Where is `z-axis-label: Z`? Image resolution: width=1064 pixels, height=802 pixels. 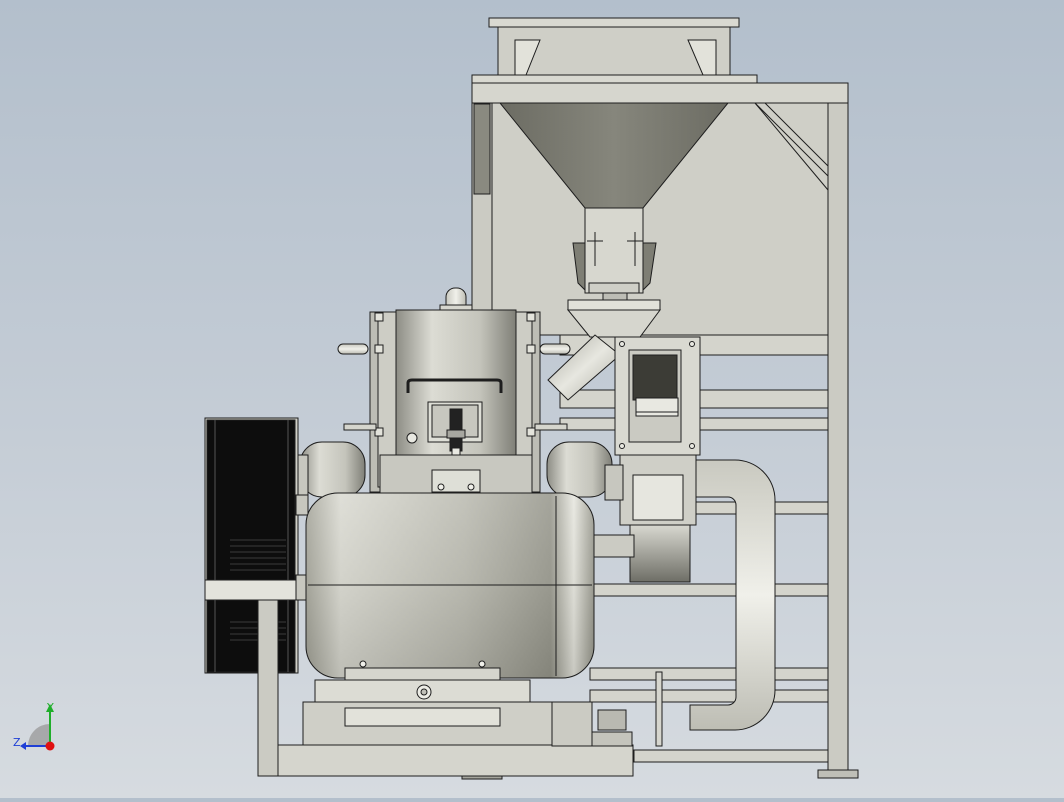
z-axis-label: Z is located at coordinates (17, 742).